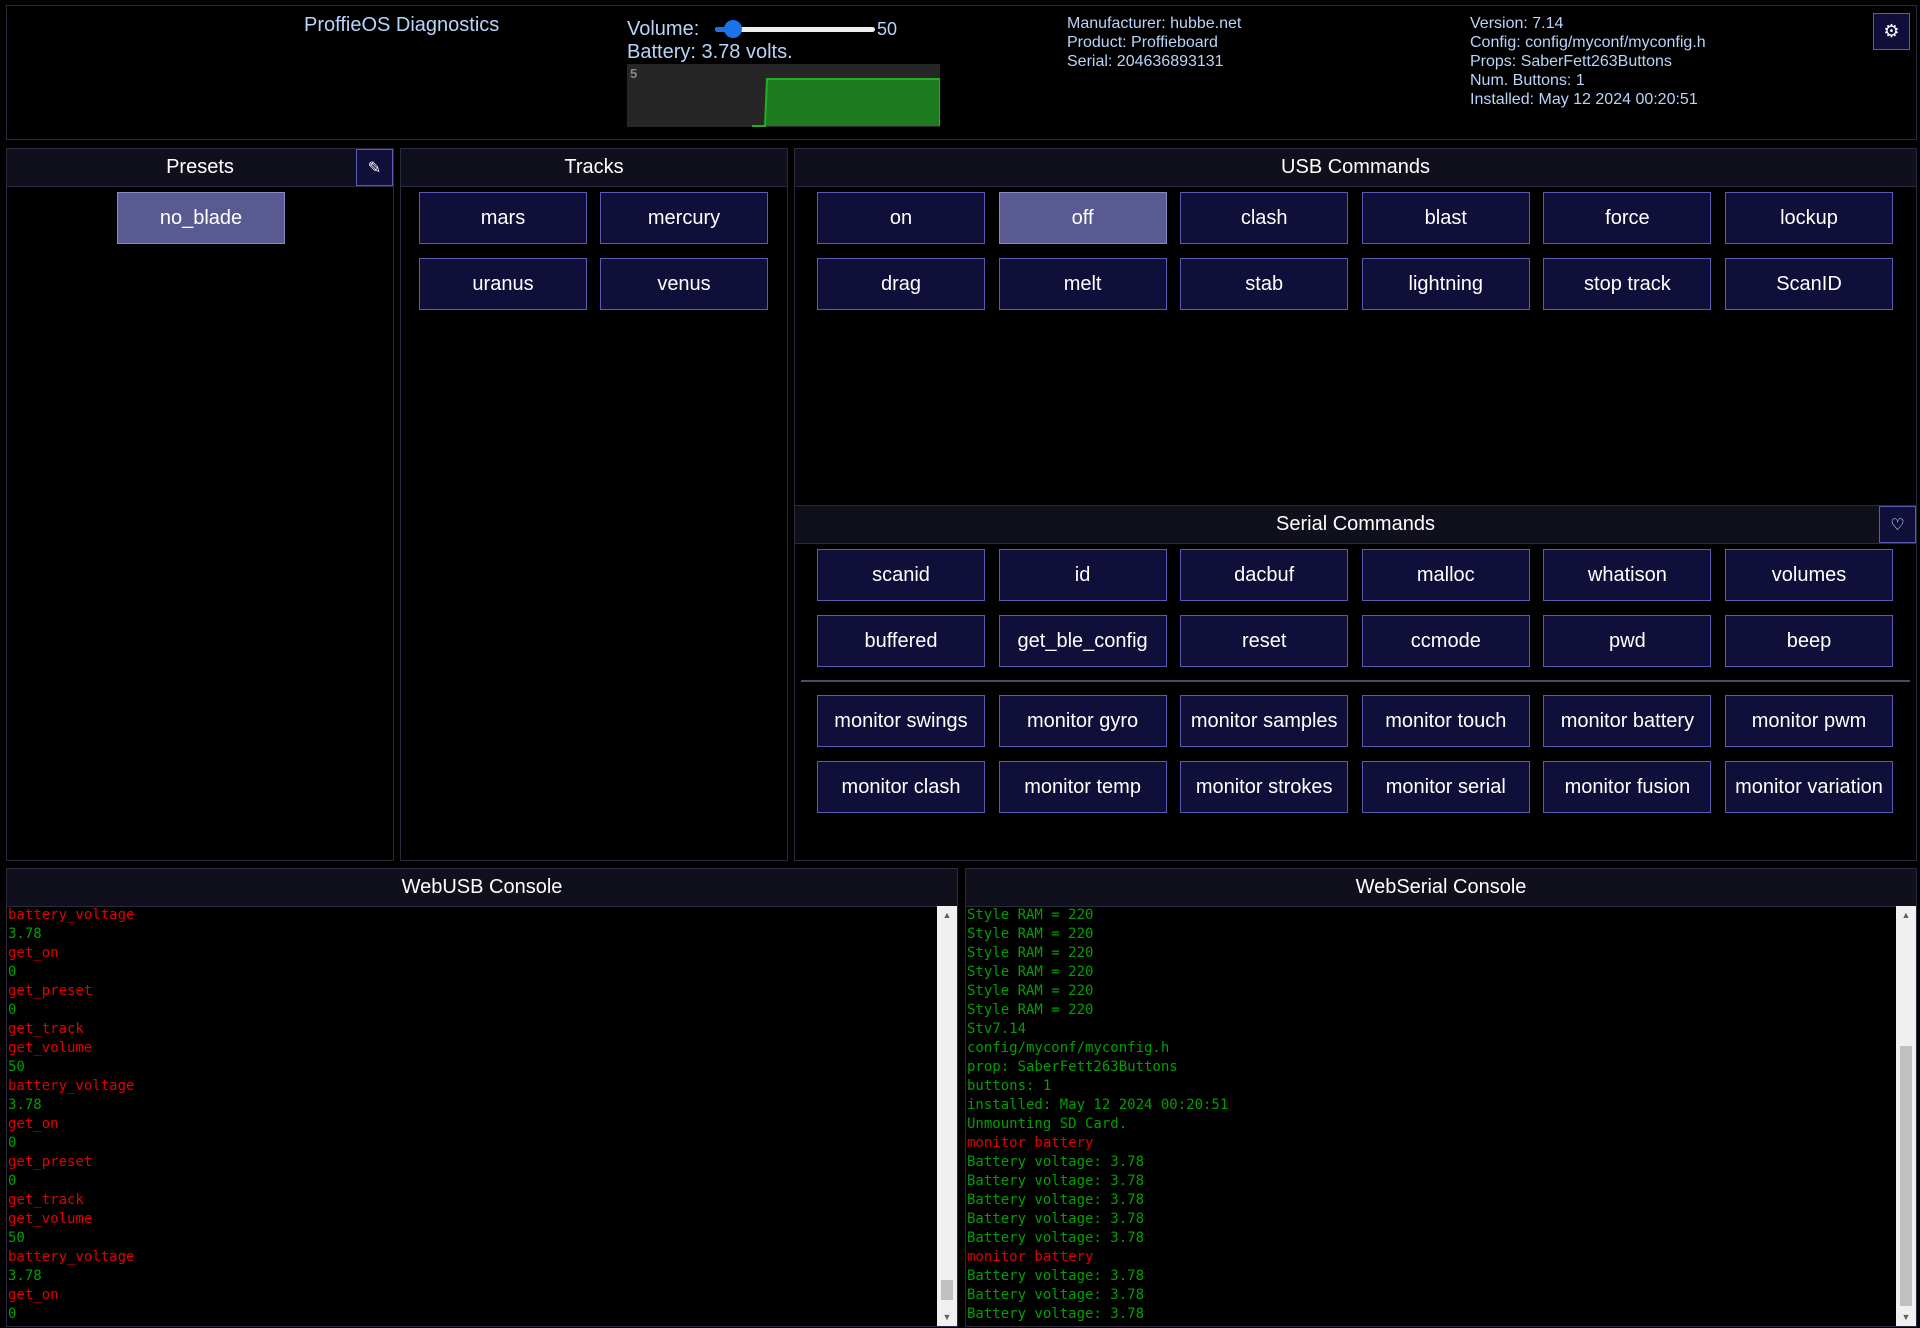 The width and height of the screenshot is (1920, 1328). What do you see at coordinates (503, 284) in the screenshot?
I see `track-uranus-button: uranus` at bounding box center [503, 284].